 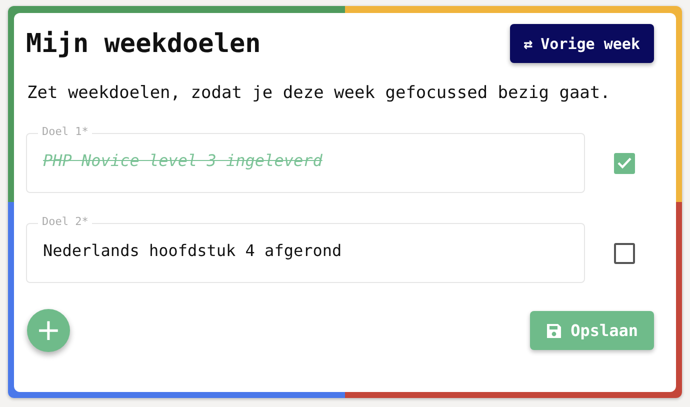 What do you see at coordinates (65, 131) in the screenshot?
I see `field-label: Doel 1*` at bounding box center [65, 131].